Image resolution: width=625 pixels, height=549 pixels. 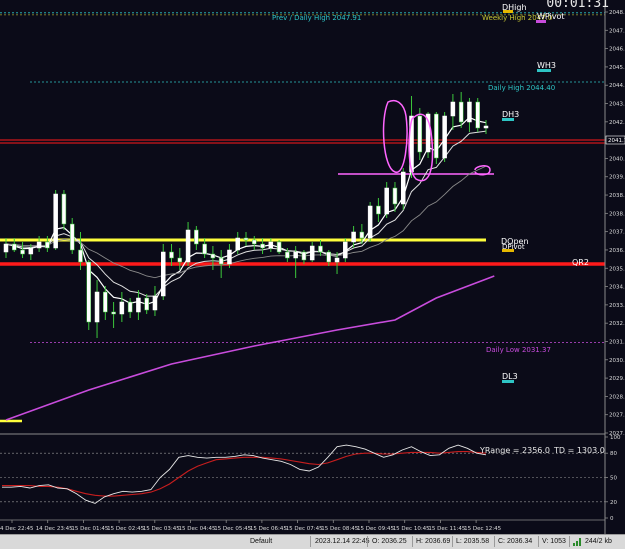 I want to click on time-tick-label: 15 Dec 03:45, so click(x=161, y=529).